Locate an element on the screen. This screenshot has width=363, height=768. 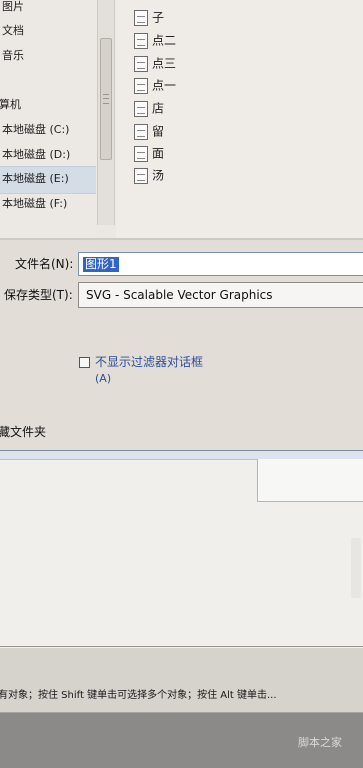
file-item: 汤 is located at coordinates (149, 175).